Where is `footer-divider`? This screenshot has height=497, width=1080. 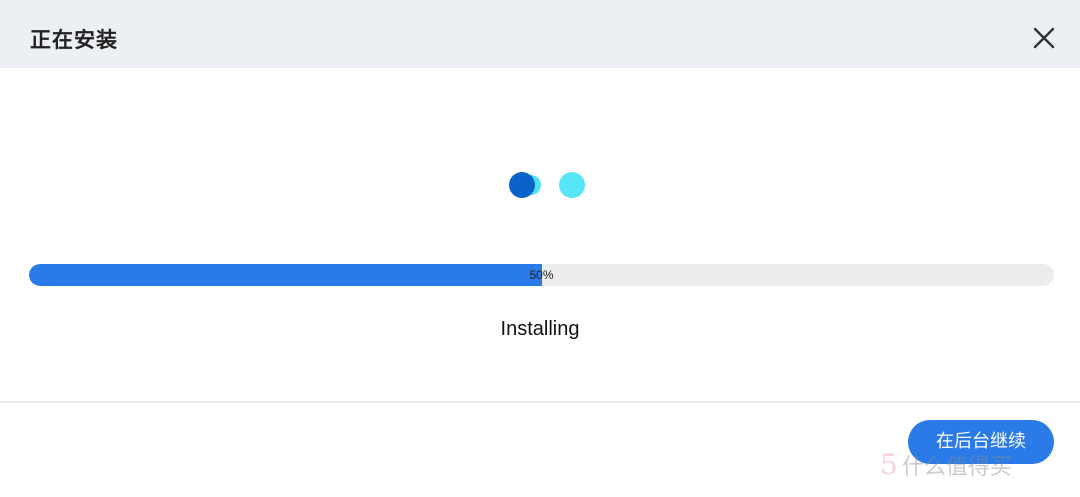 footer-divider is located at coordinates (540, 402).